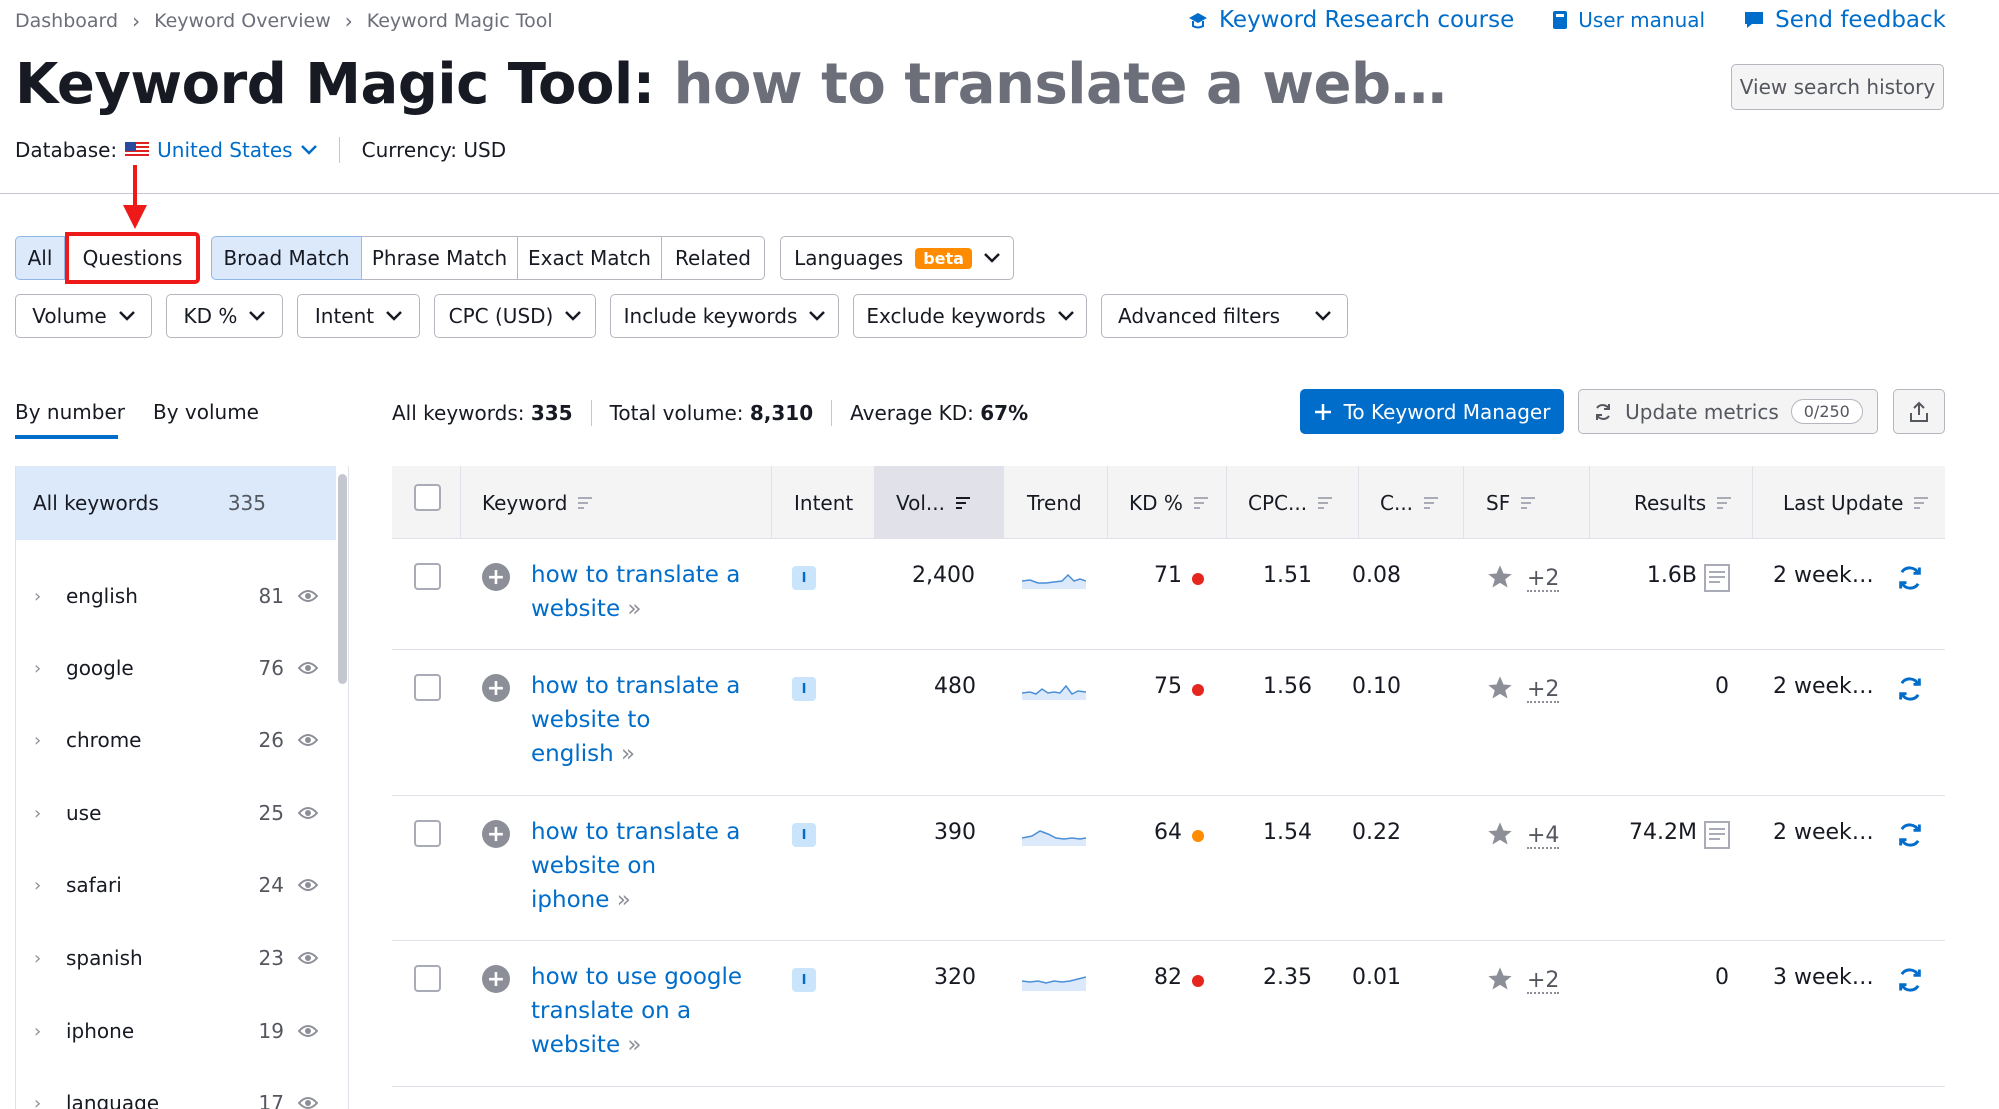 The height and width of the screenshot is (1109, 1999). What do you see at coordinates (1844, 20) in the screenshot?
I see `send-feedback-link: Send feedback` at bounding box center [1844, 20].